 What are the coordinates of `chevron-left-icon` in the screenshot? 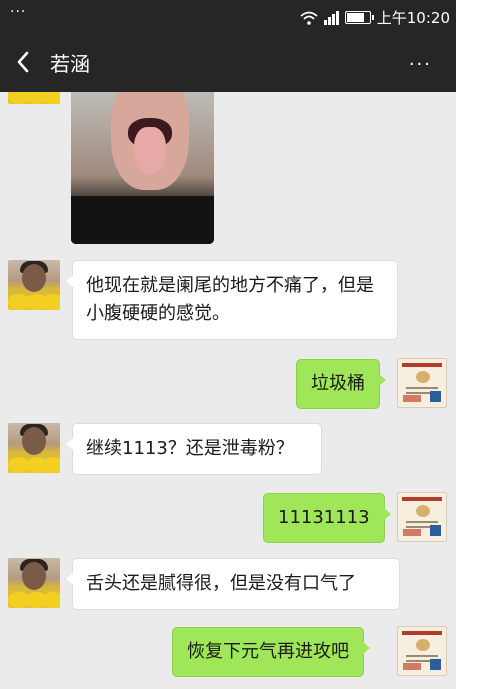 It's located at (24, 62).